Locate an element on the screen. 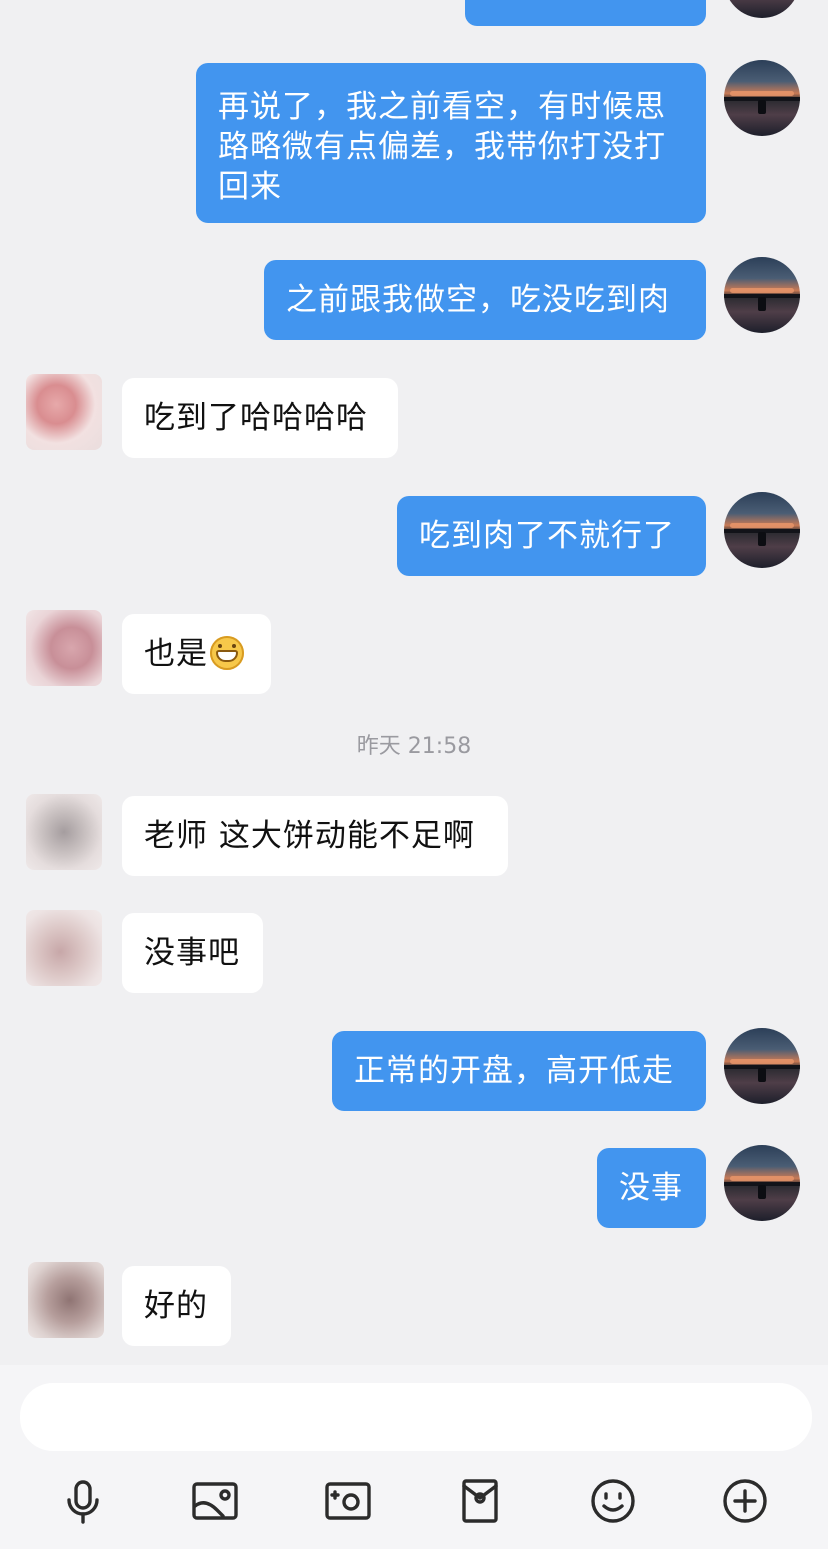  message-bubble-outgoing: 没事 is located at coordinates (651, 1188).